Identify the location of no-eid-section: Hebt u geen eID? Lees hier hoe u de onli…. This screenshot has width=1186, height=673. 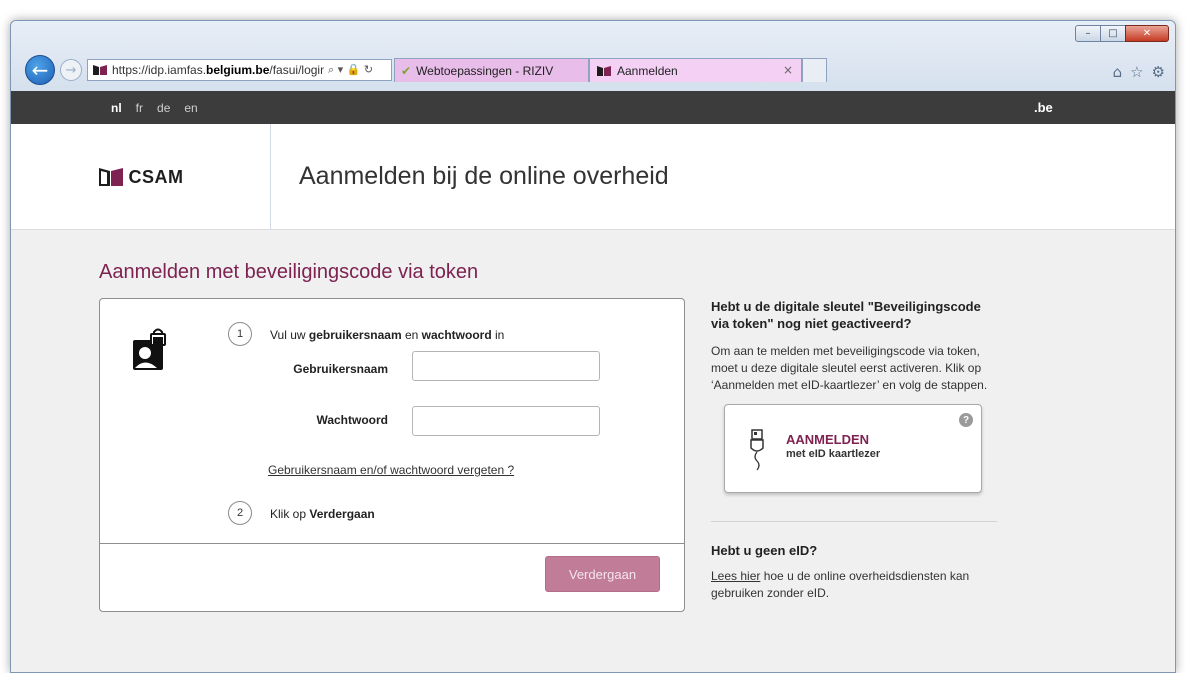
(856, 572).